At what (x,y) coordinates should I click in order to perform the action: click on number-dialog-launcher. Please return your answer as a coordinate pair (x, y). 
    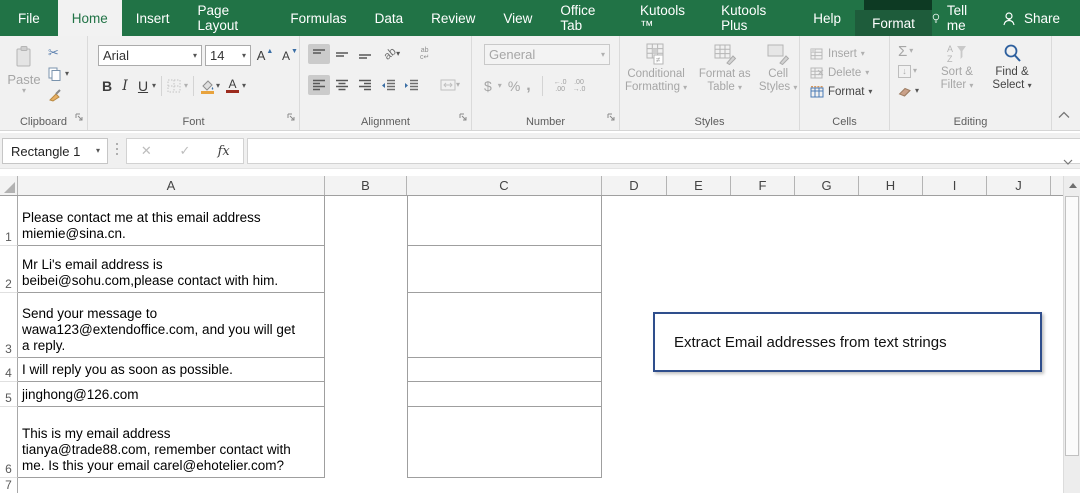
    Looking at the image, I should click on (611, 118).